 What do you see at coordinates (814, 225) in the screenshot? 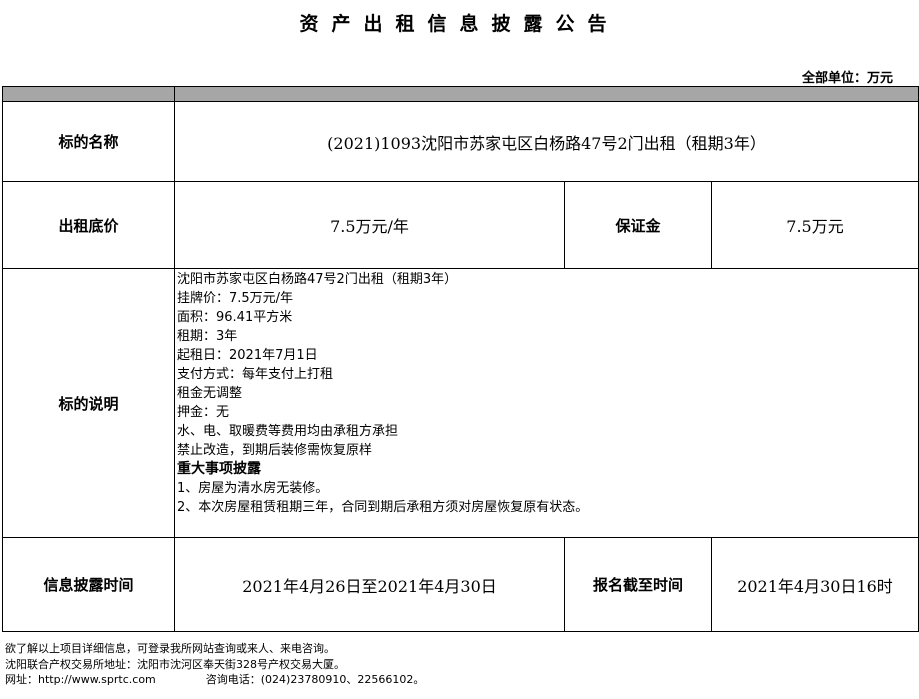
I see `deposit-value: 7.5万元` at bounding box center [814, 225].